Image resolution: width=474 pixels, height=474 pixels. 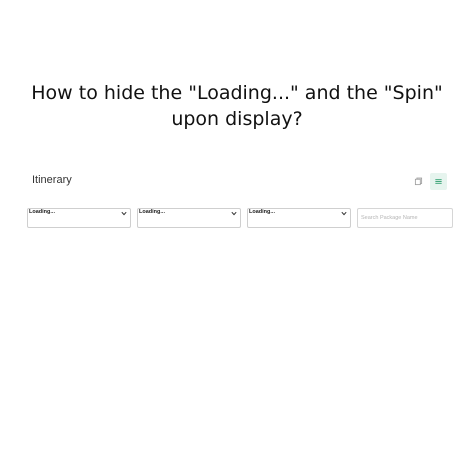 What do you see at coordinates (237, 119) in the screenshot?
I see `headline-line-2: upon display?` at bounding box center [237, 119].